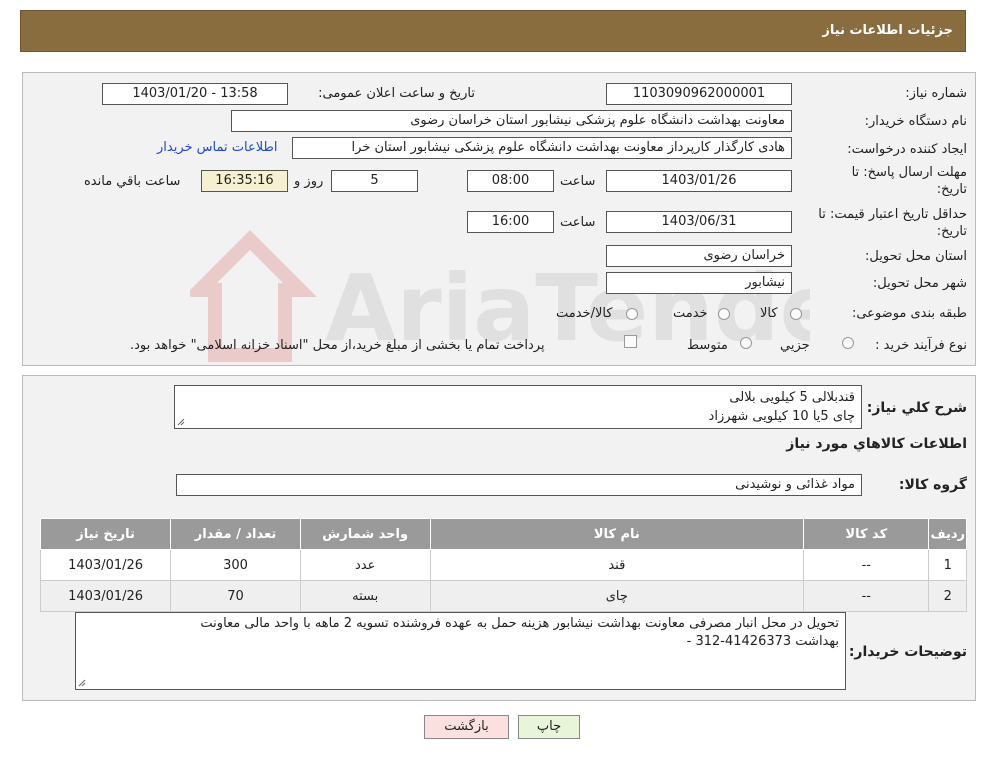 The width and height of the screenshot is (985, 759). I want to click on column-header-unit: واحد شمارش, so click(365, 534).